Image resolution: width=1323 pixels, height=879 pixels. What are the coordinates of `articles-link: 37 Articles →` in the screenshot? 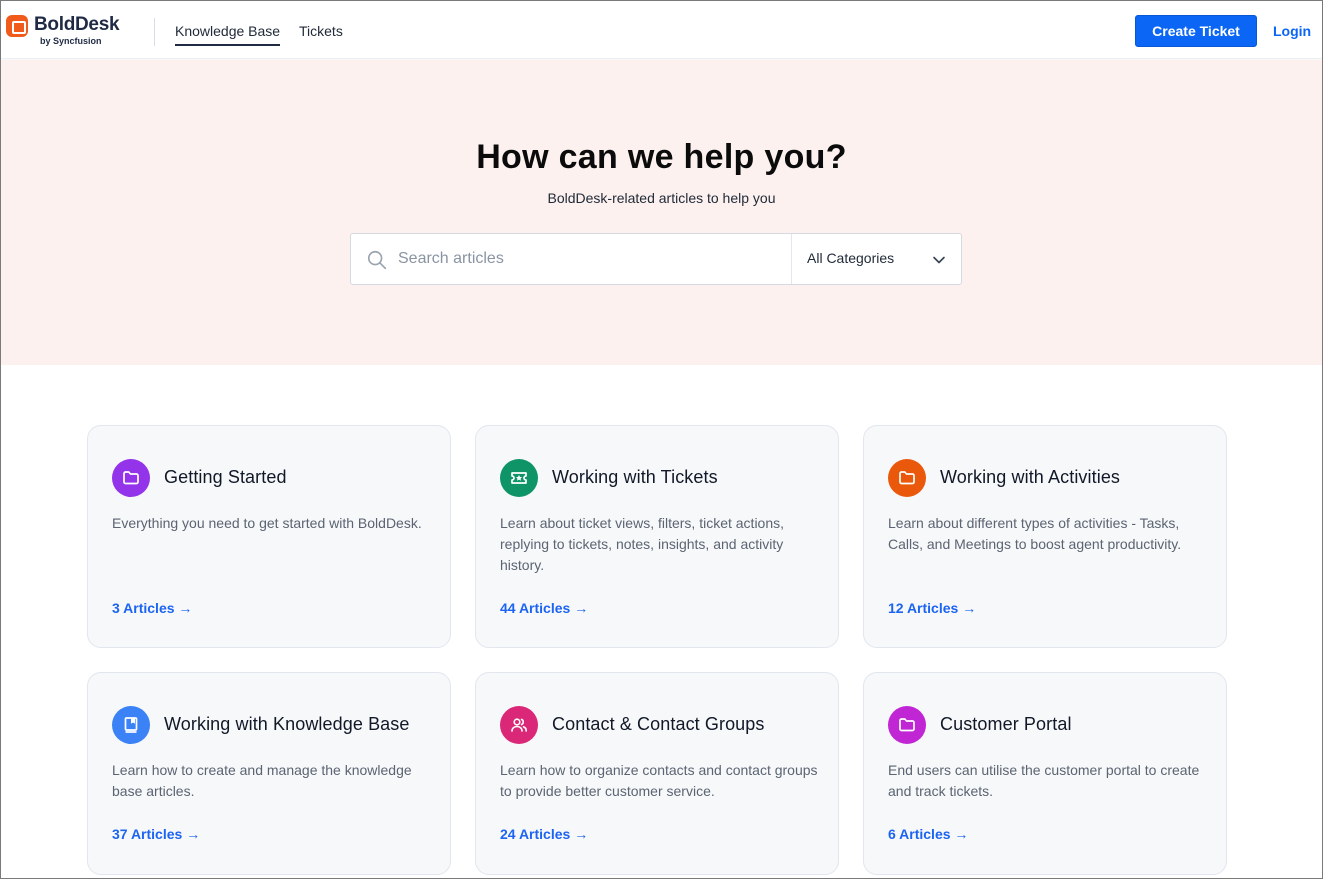 It's located at (156, 834).